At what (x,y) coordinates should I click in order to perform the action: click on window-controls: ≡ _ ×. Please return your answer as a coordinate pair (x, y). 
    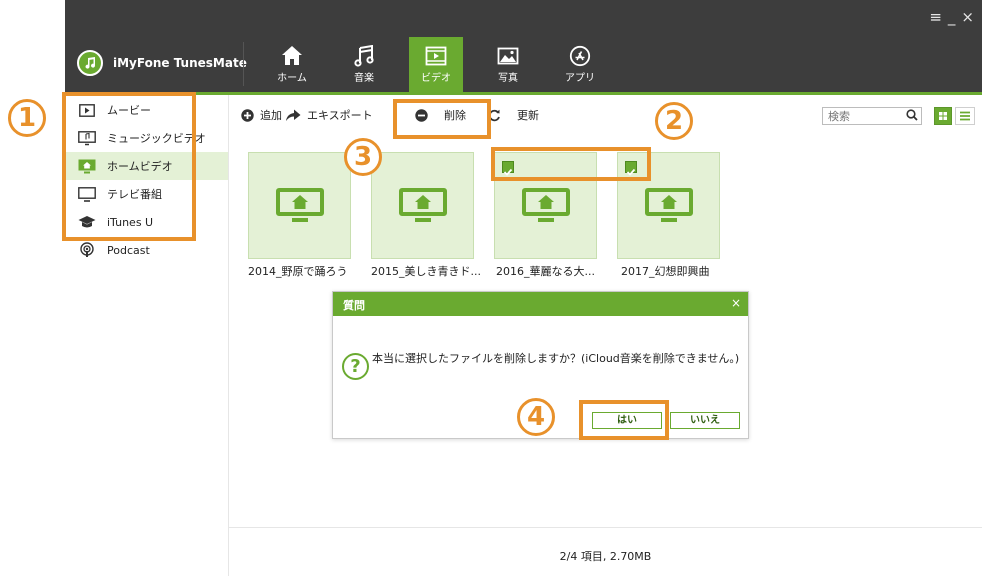
    Looking at the image, I should click on (951, 17).